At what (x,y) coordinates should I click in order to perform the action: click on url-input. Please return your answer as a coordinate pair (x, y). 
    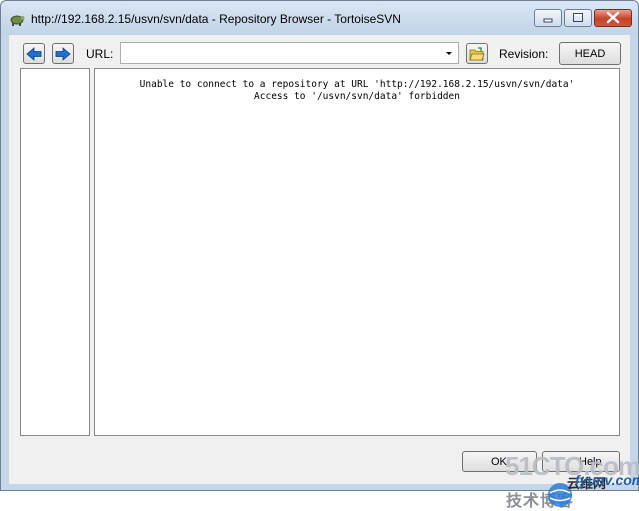
    Looking at the image, I should click on (278, 53).